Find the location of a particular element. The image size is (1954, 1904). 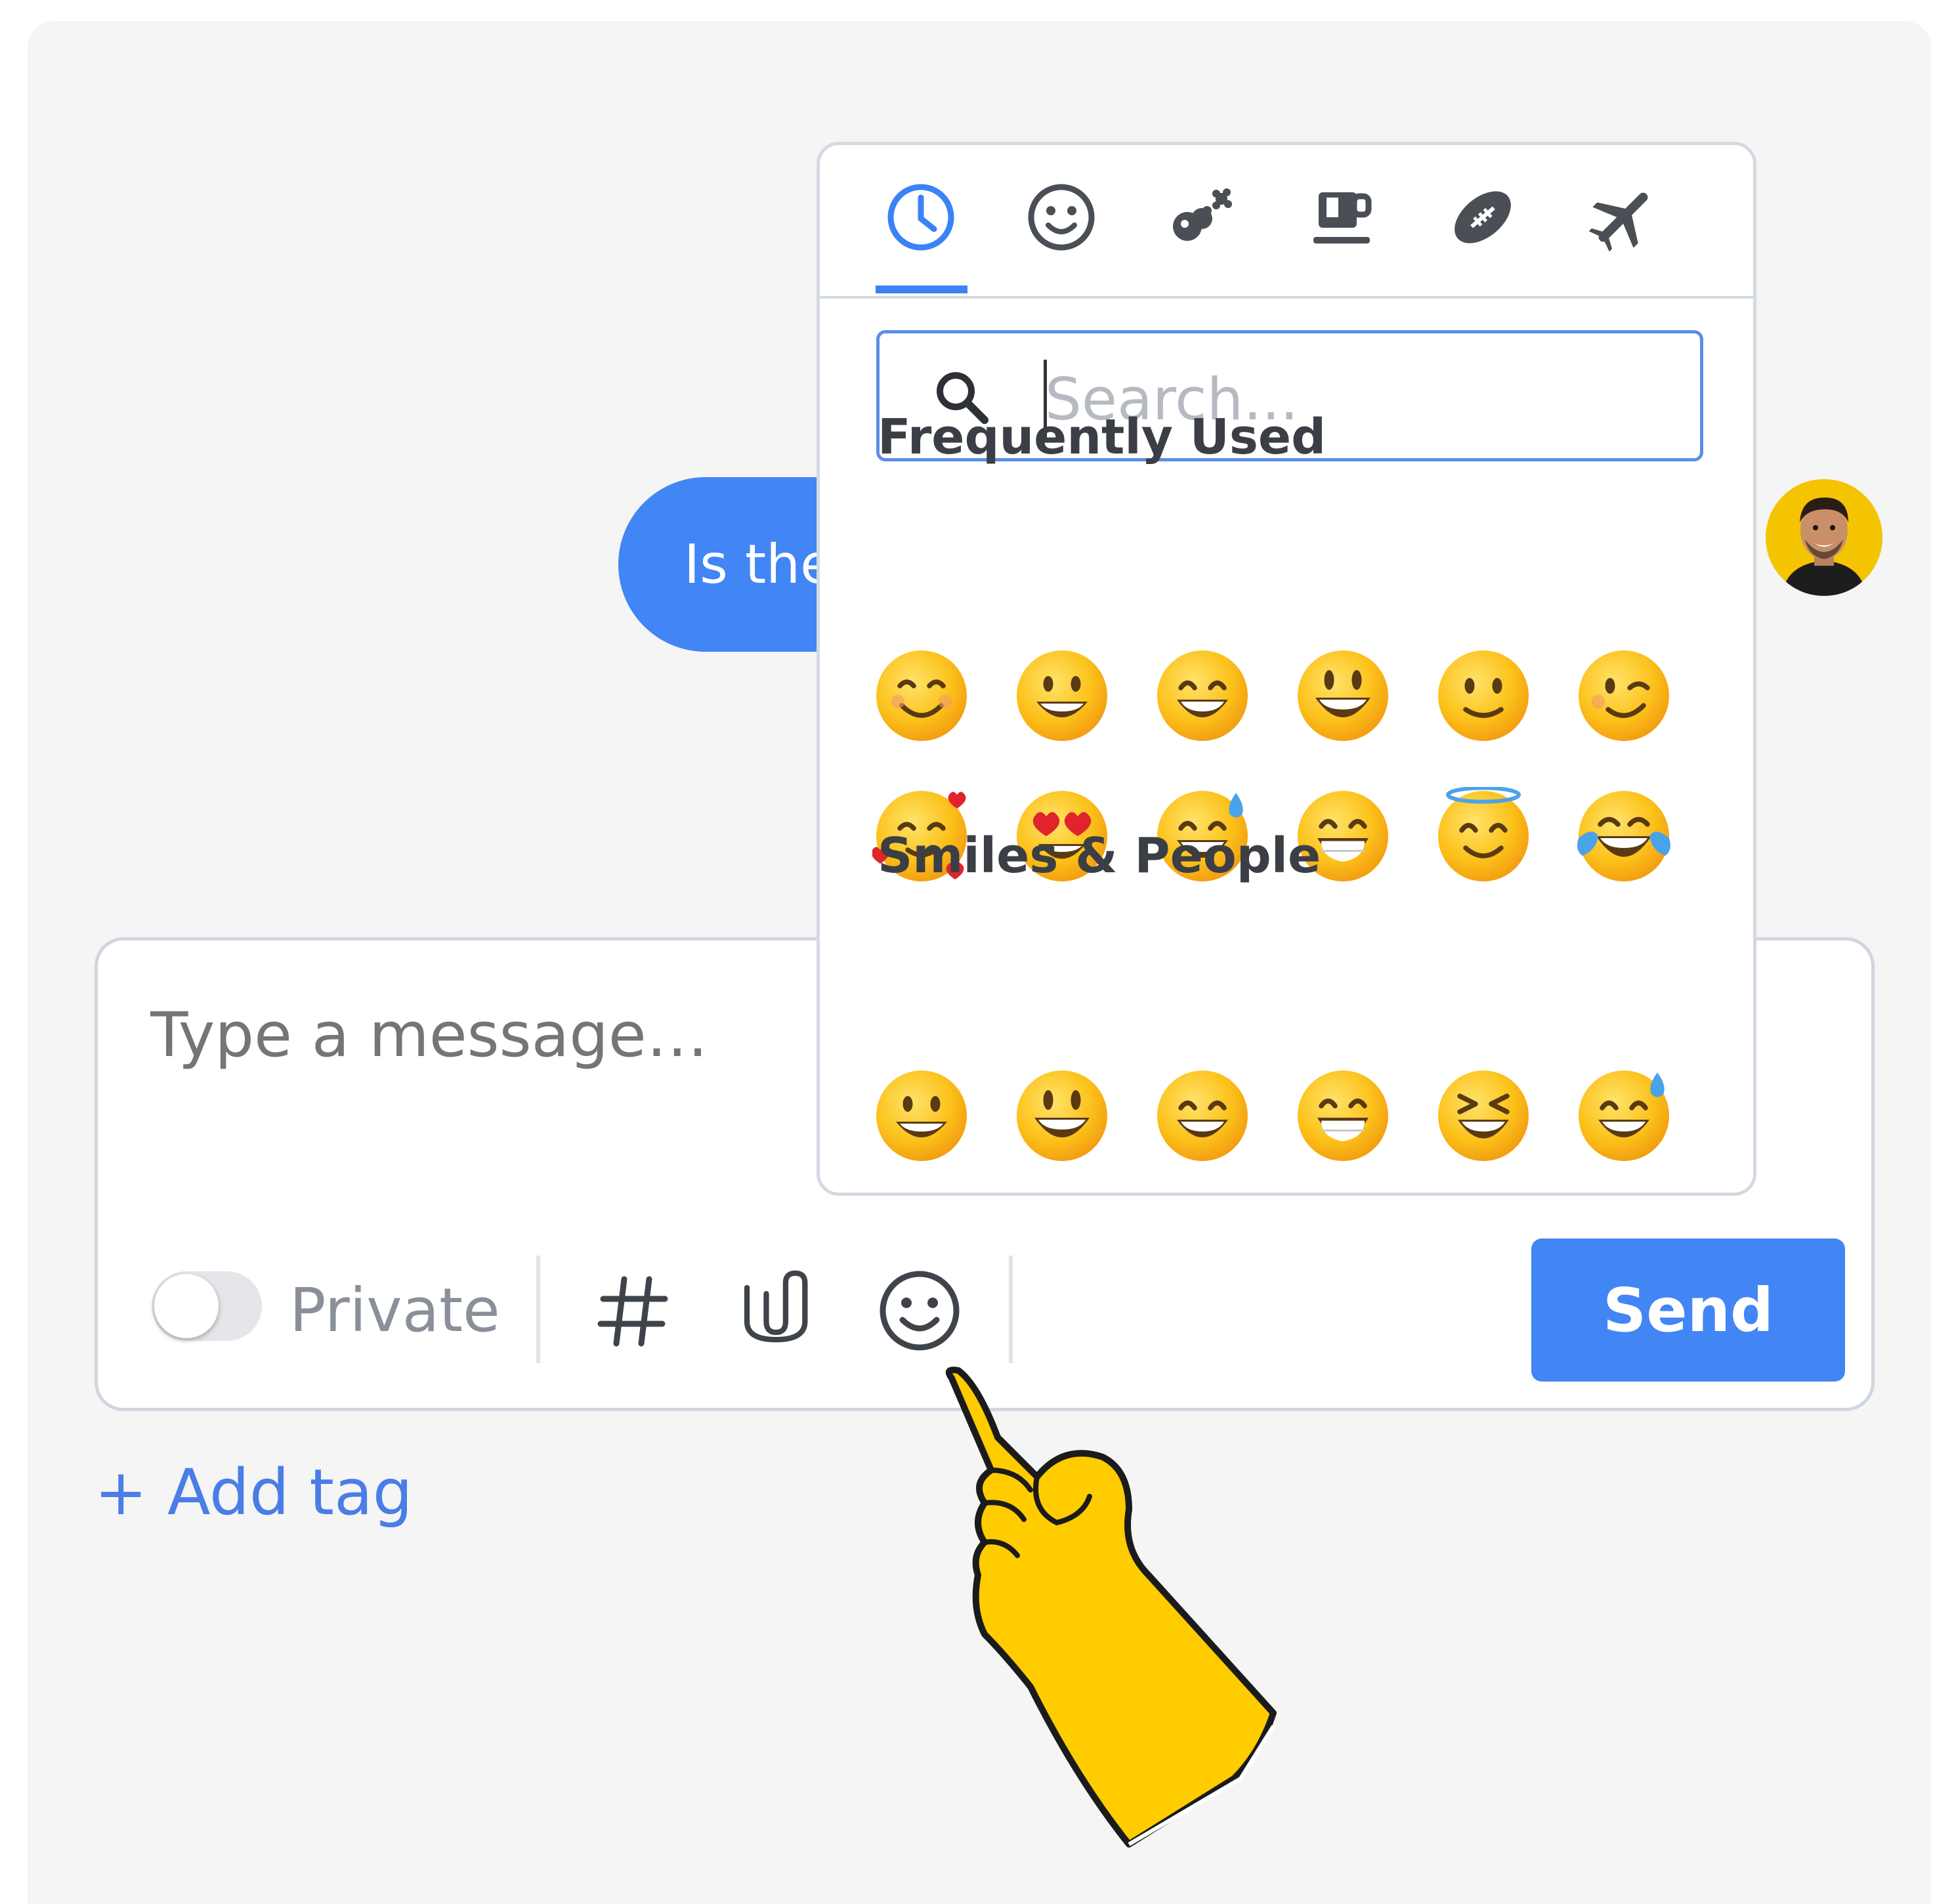

emoji-halo is located at coordinates (1483, 836).